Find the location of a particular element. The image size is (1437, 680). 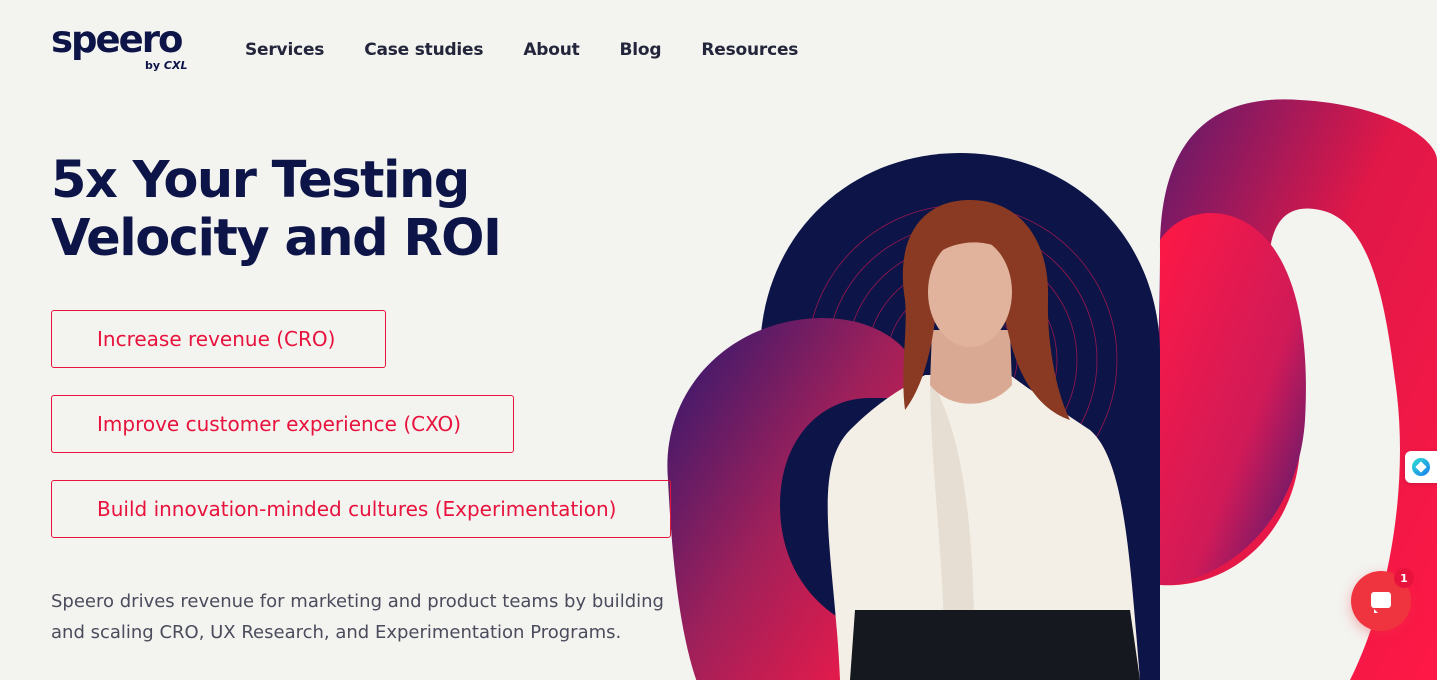

nav-services: Services is located at coordinates (284, 50).